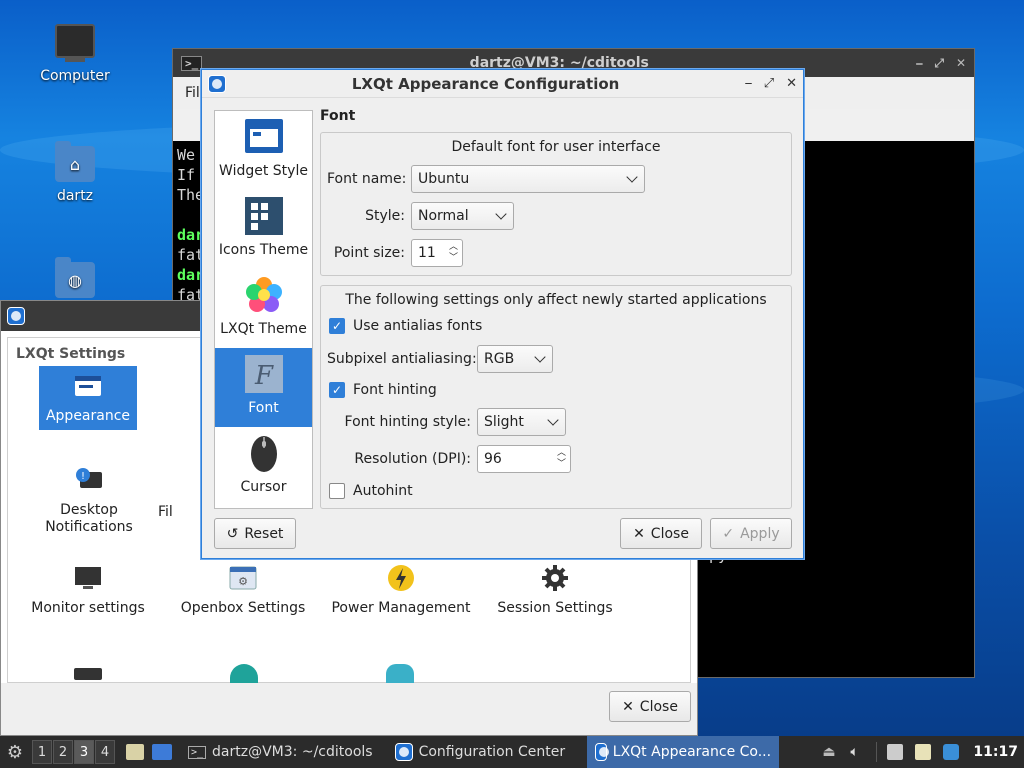  Describe the element at coordinates (105, 752) in the screenshot. I see `desktop-4: 4` at that location.